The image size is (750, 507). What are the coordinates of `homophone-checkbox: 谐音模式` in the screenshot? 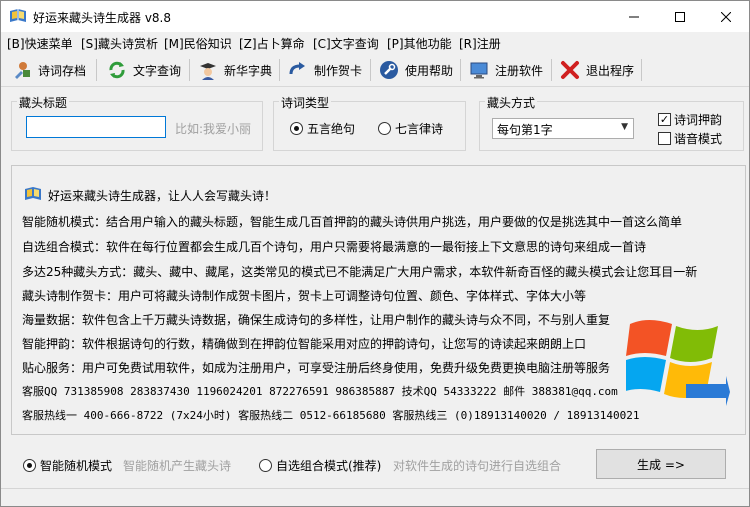 It's located at (690, 138).